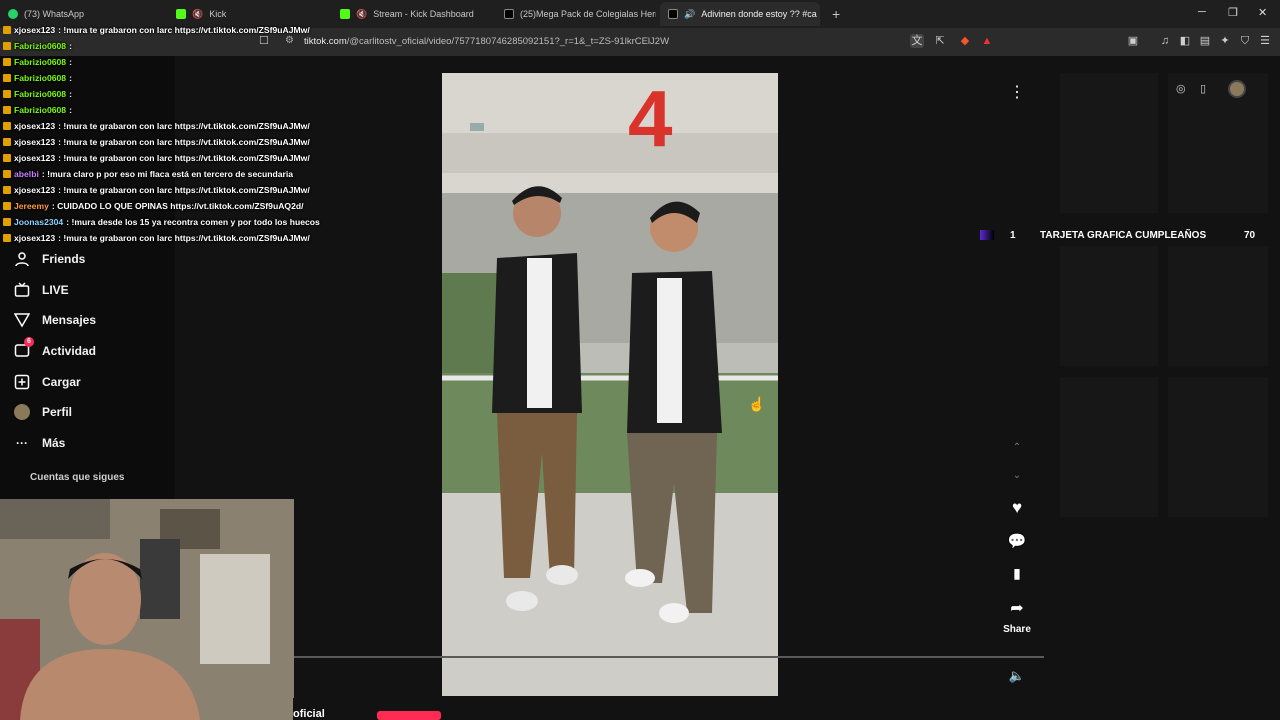 The image size is (1280, 720). I want to click on sidebar-item-more: ··· Más, so click(55, 443).